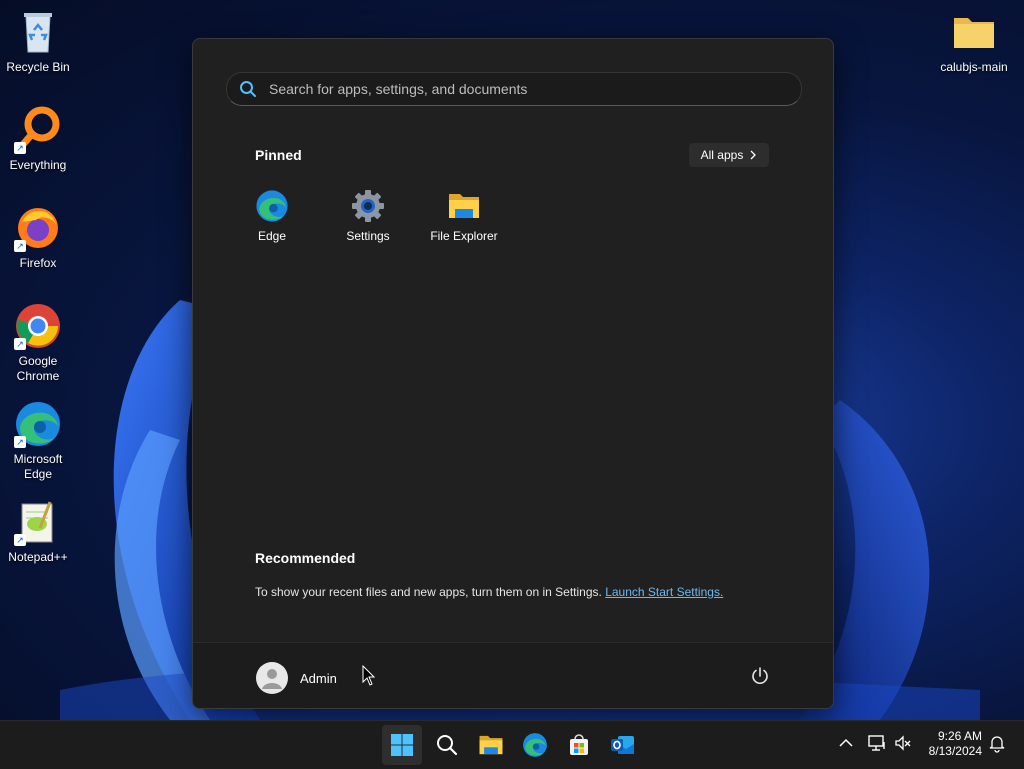 The height and width of the screenshot is (769, 1024). Describe the element at coordinates (974, 67) in the screenshot. I see `desktop-icon-label: calubjs-main` at that location.